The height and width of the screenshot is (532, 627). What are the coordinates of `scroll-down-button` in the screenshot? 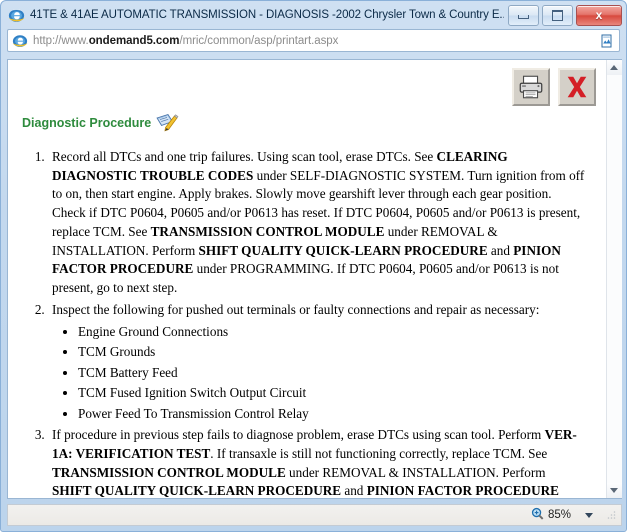 It's located at (614, 490).